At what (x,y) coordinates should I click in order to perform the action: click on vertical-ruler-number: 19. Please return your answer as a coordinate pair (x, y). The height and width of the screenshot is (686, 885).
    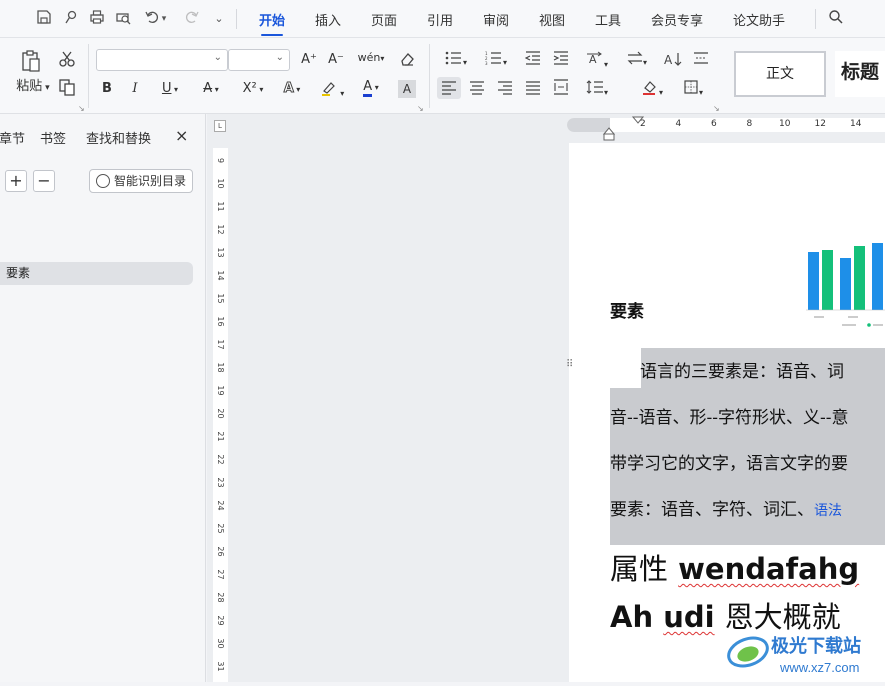
    Looking at the image, I should click on (220, 390).